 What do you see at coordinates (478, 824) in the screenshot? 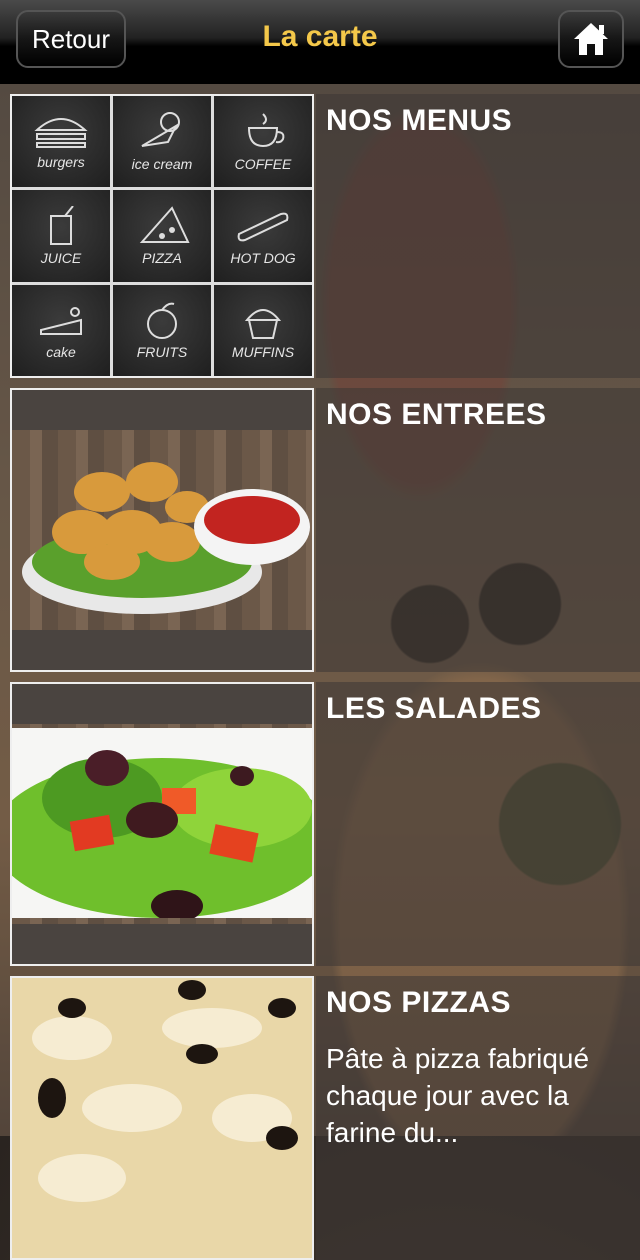
I see `category-info-panel: LES SALADES` at bounding box center [478, 824].